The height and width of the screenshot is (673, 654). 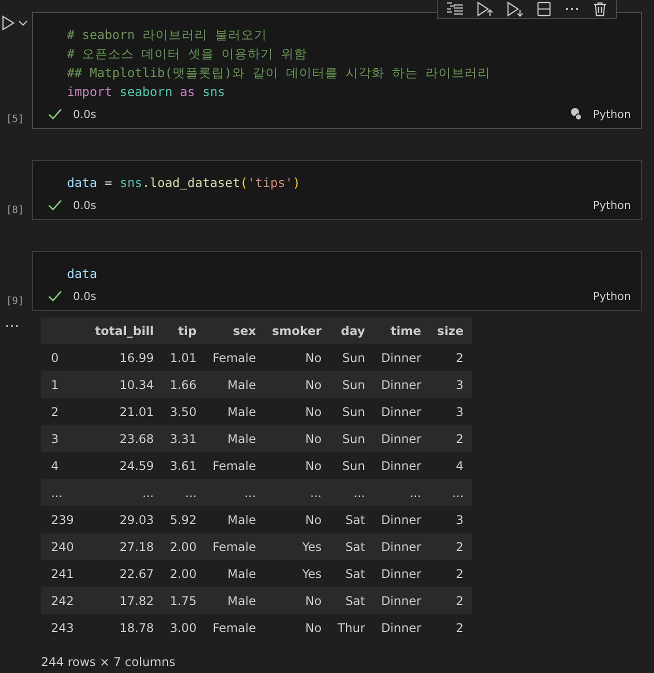 I want to click on table-cell: 3.61, so click(x=183, y=465).